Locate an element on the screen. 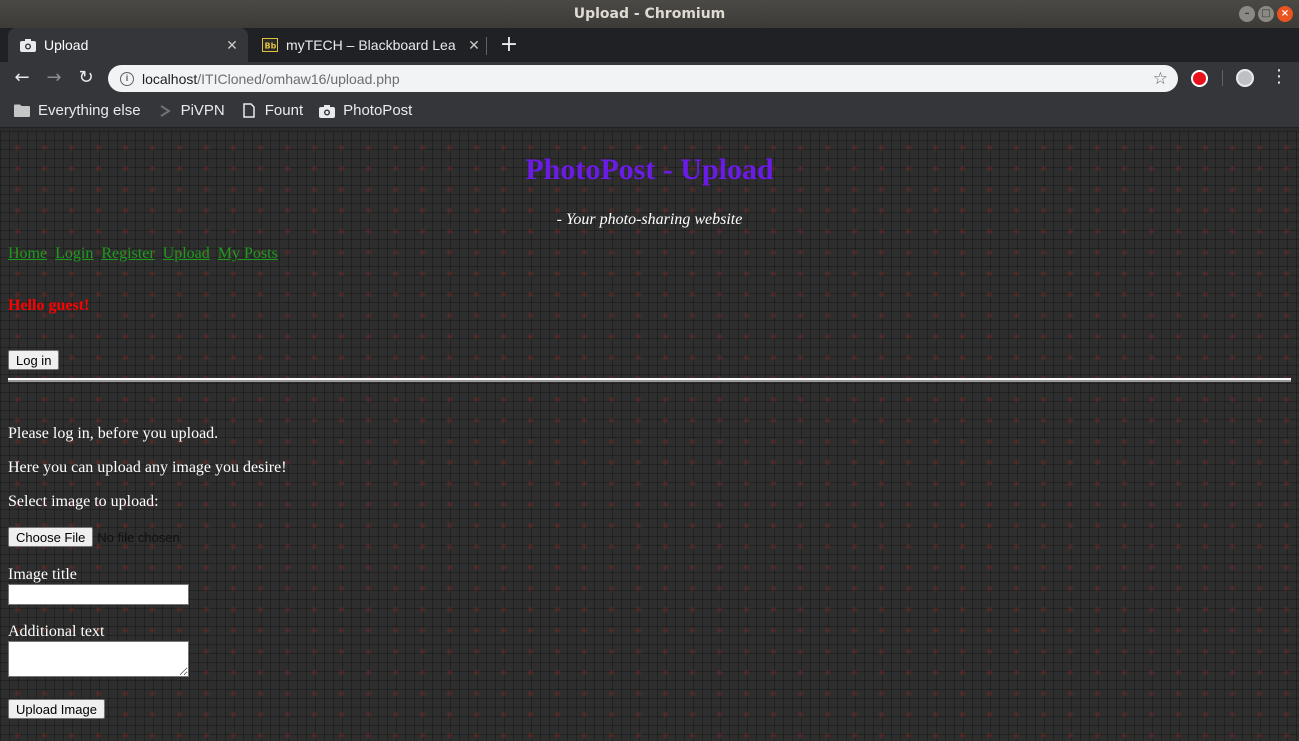 This screenshot has height=741, width=1299. back-arrow-icon: ← is located at coordinates (22, 78).